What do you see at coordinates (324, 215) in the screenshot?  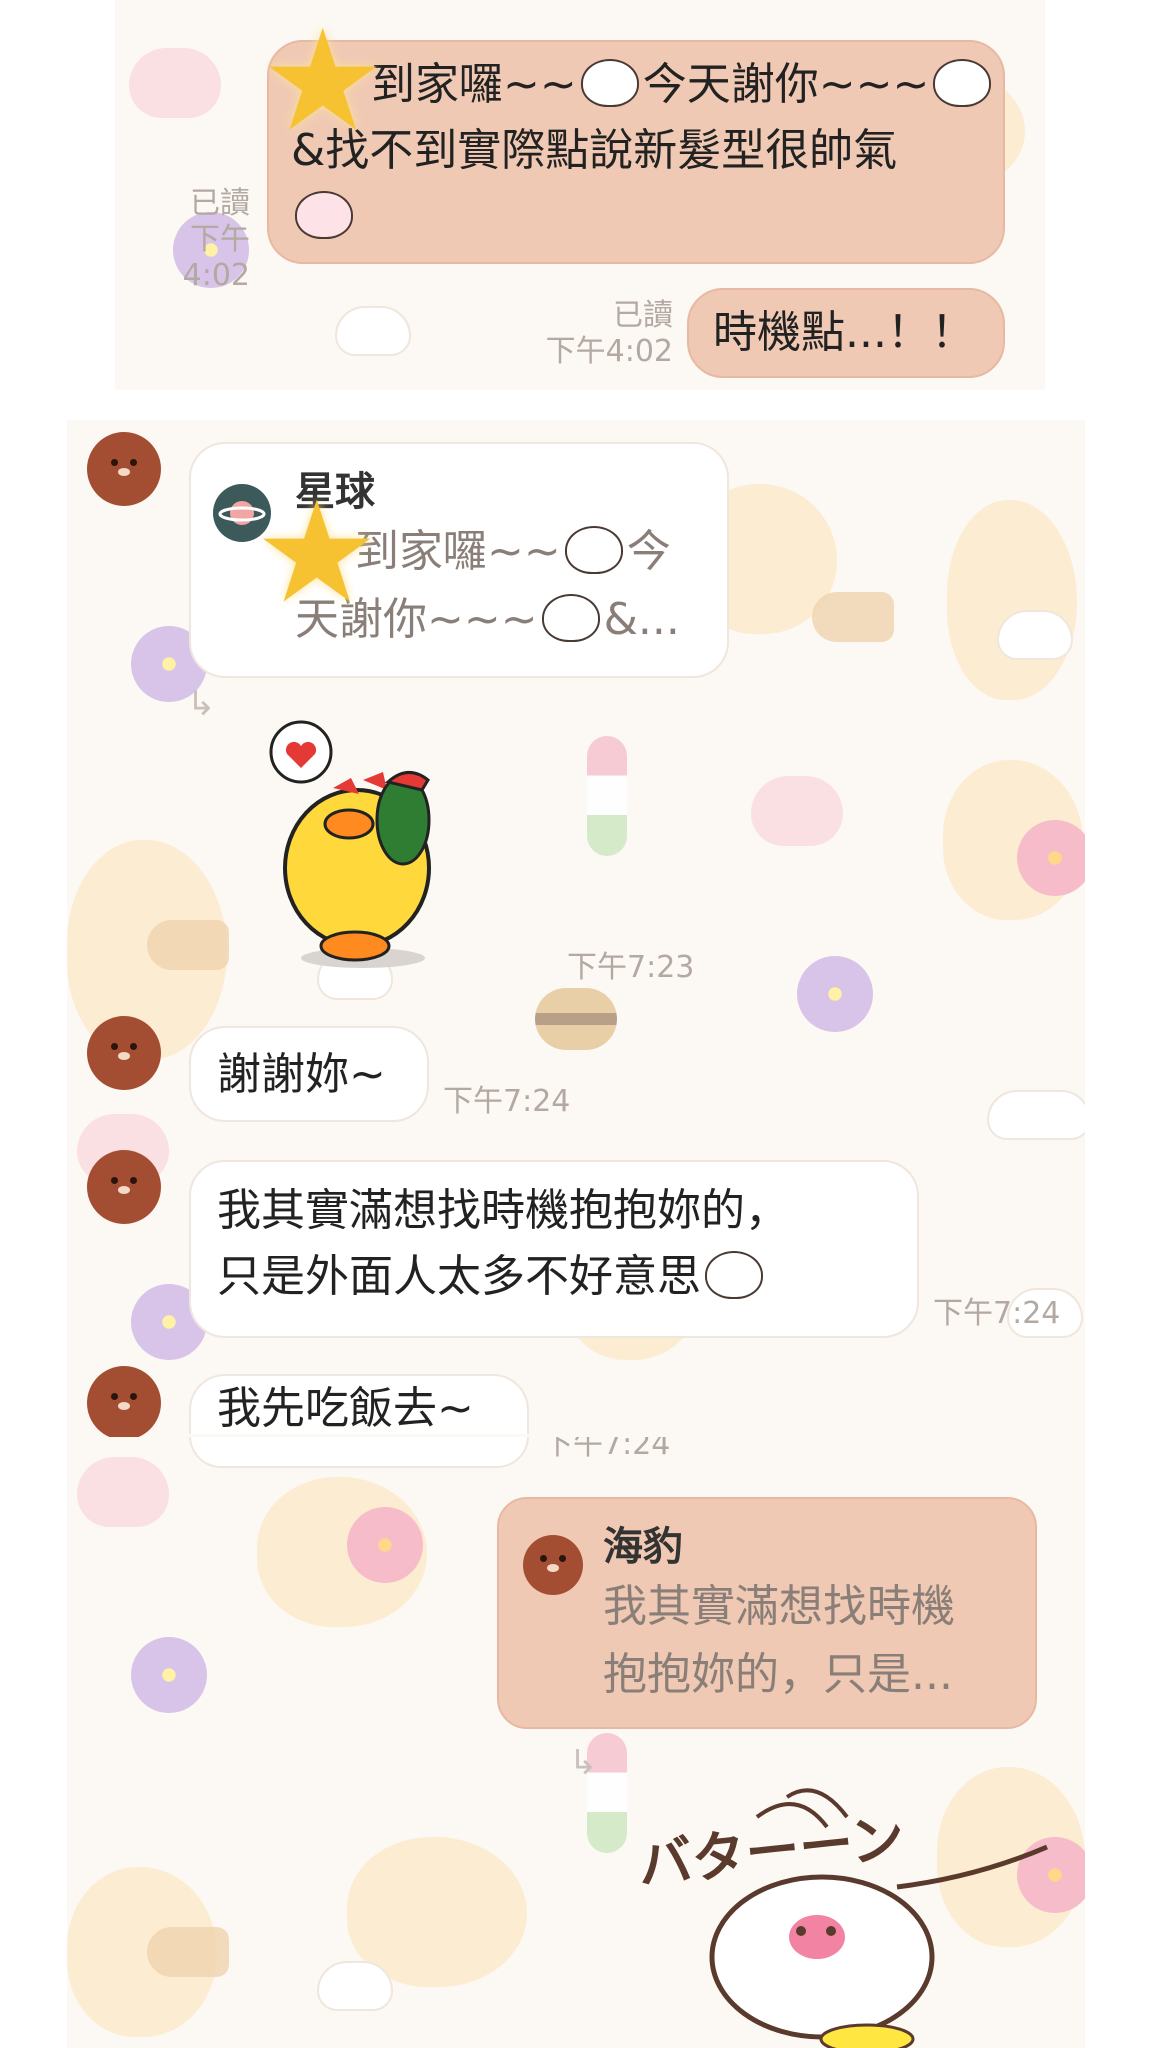 I see `bunny-emoji-icon` at bounding box center [324, 215].